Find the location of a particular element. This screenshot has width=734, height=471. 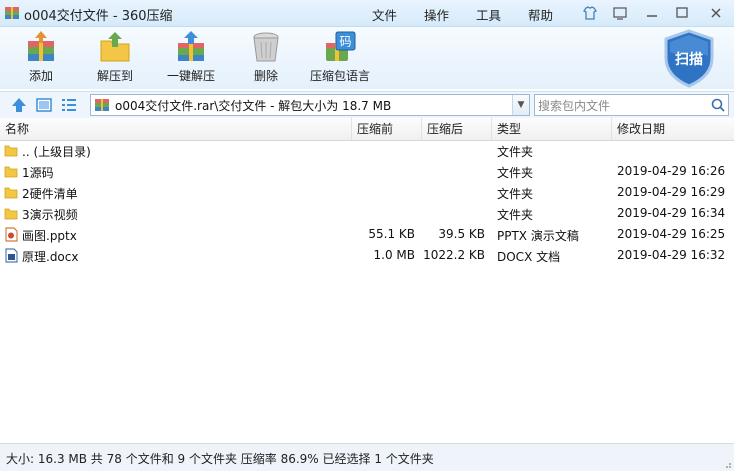

header-size-before: 压缩前 is located at coordinates (386, 129).